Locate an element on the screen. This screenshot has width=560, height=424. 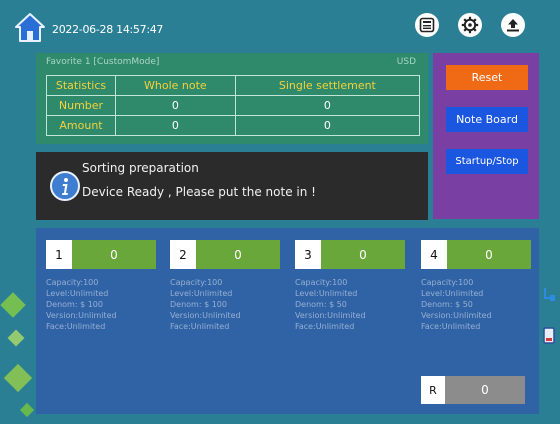
control-panel: Reset Note Board Startup/Stop is located at coordinates (486, 136).